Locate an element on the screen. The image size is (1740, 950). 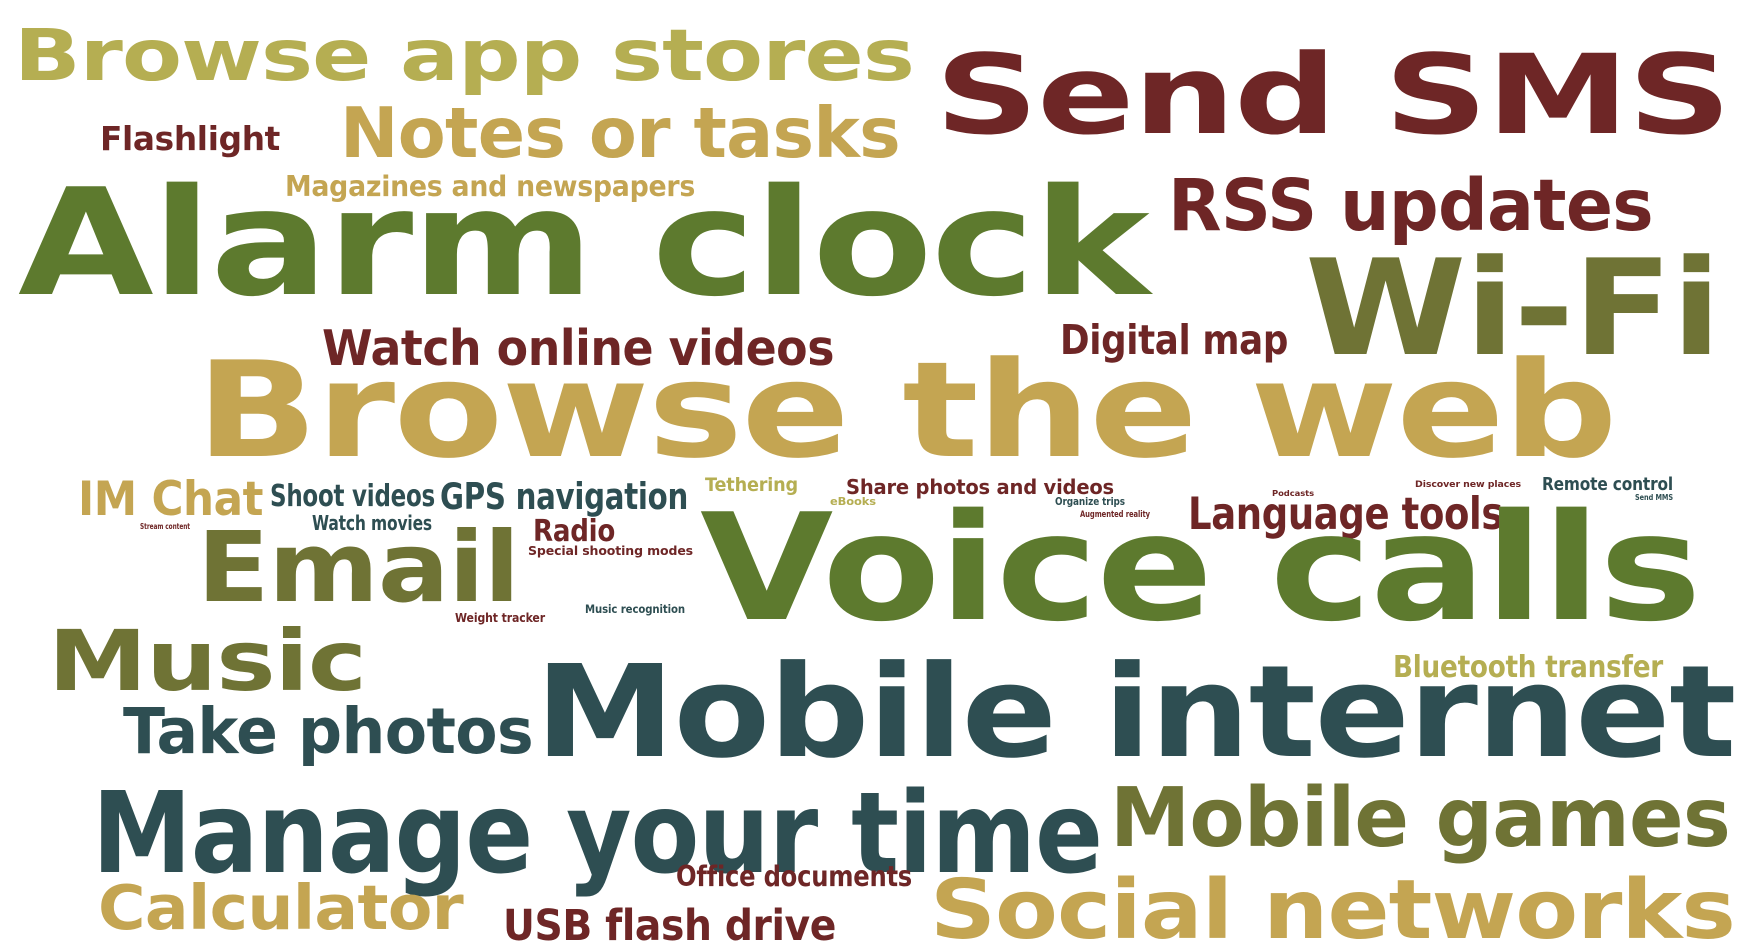
word-rss-updates: RSS updates is located at coordinates (1411, 205).